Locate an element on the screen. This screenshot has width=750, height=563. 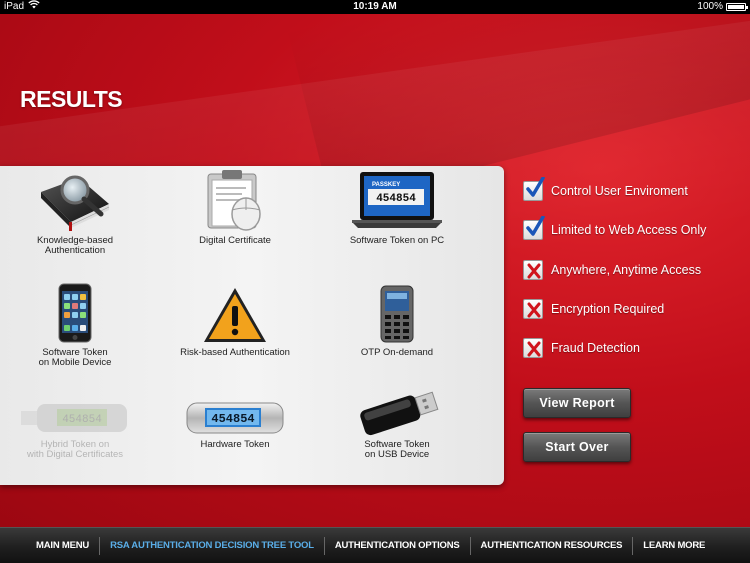
result-label-line1: OTP On-demand is located at coordinates (397, 352).